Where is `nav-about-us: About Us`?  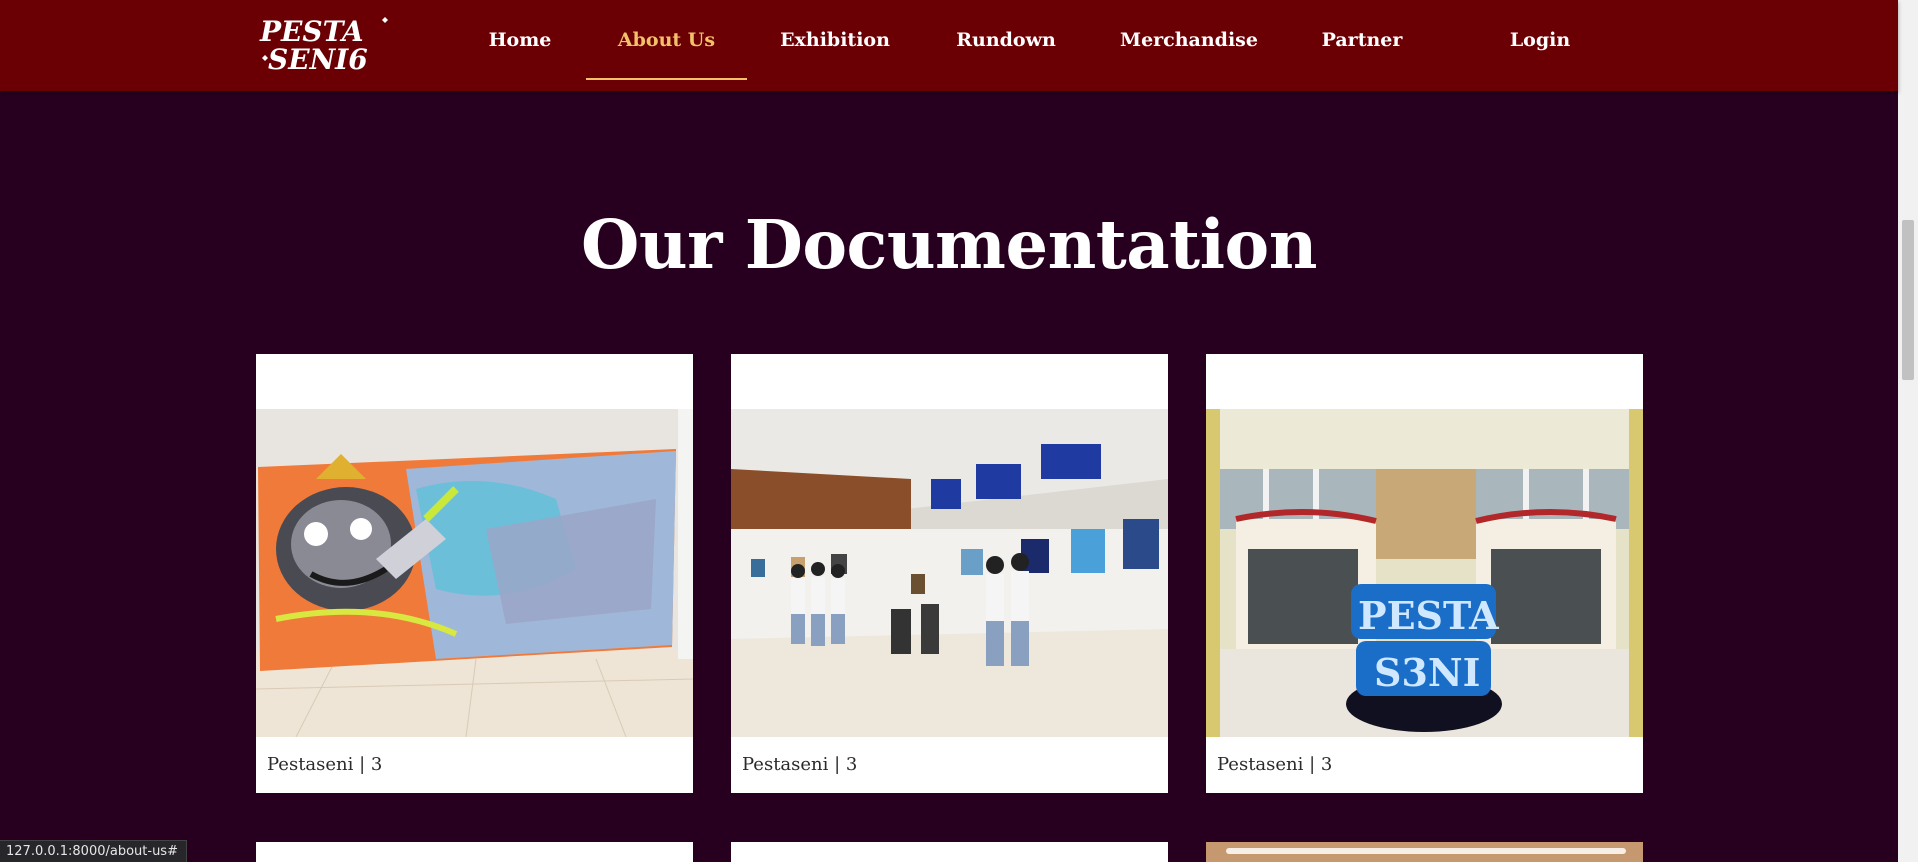 nav-about-us: About Us is located at coordinates (666, 40).